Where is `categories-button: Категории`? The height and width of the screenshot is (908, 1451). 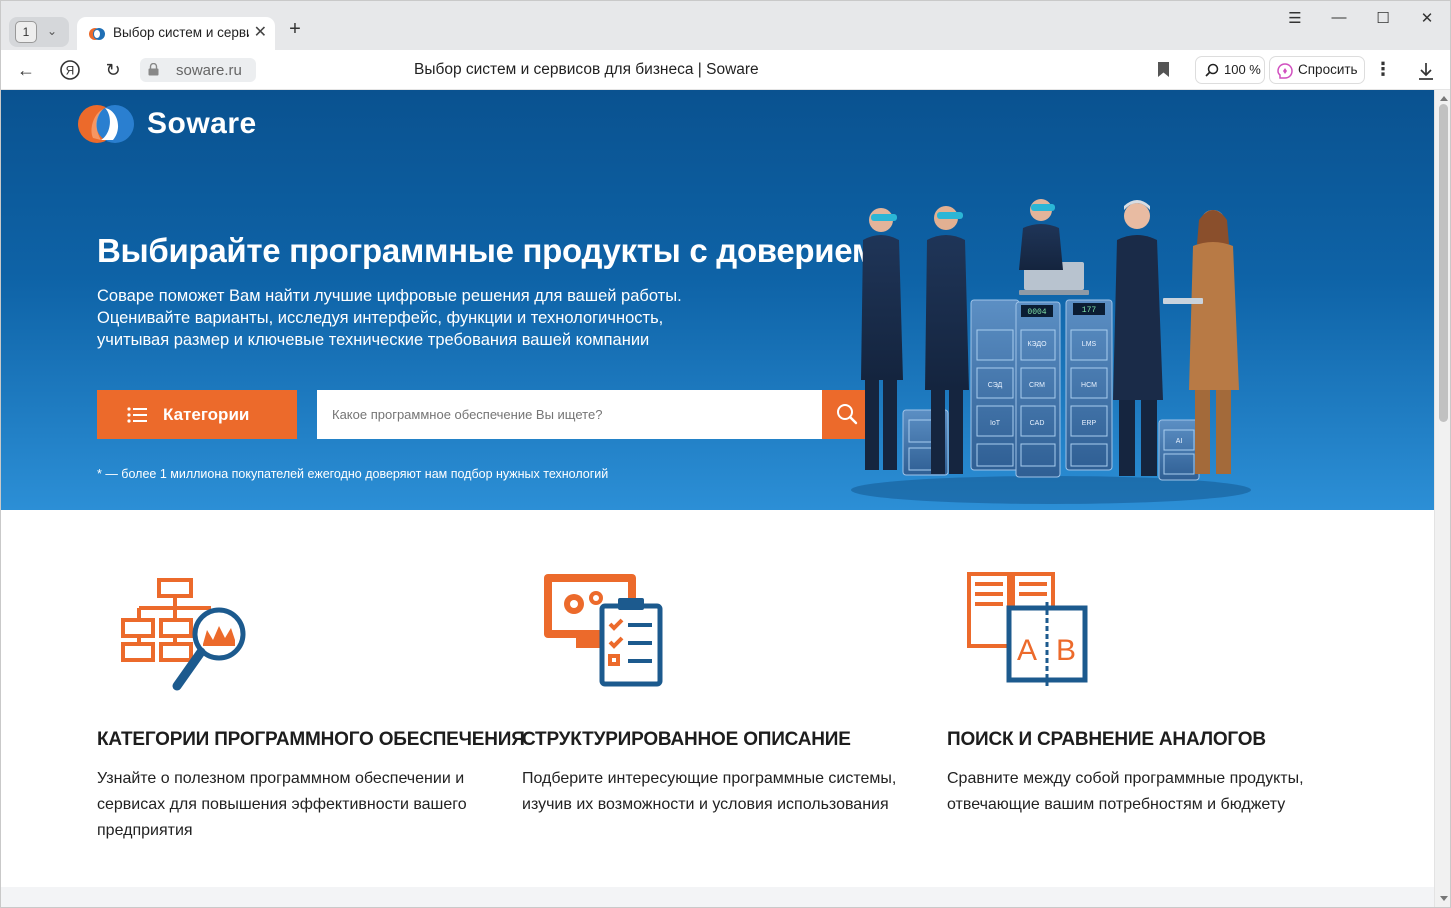 categories-button: Категории is located at coordinates (197, 414).